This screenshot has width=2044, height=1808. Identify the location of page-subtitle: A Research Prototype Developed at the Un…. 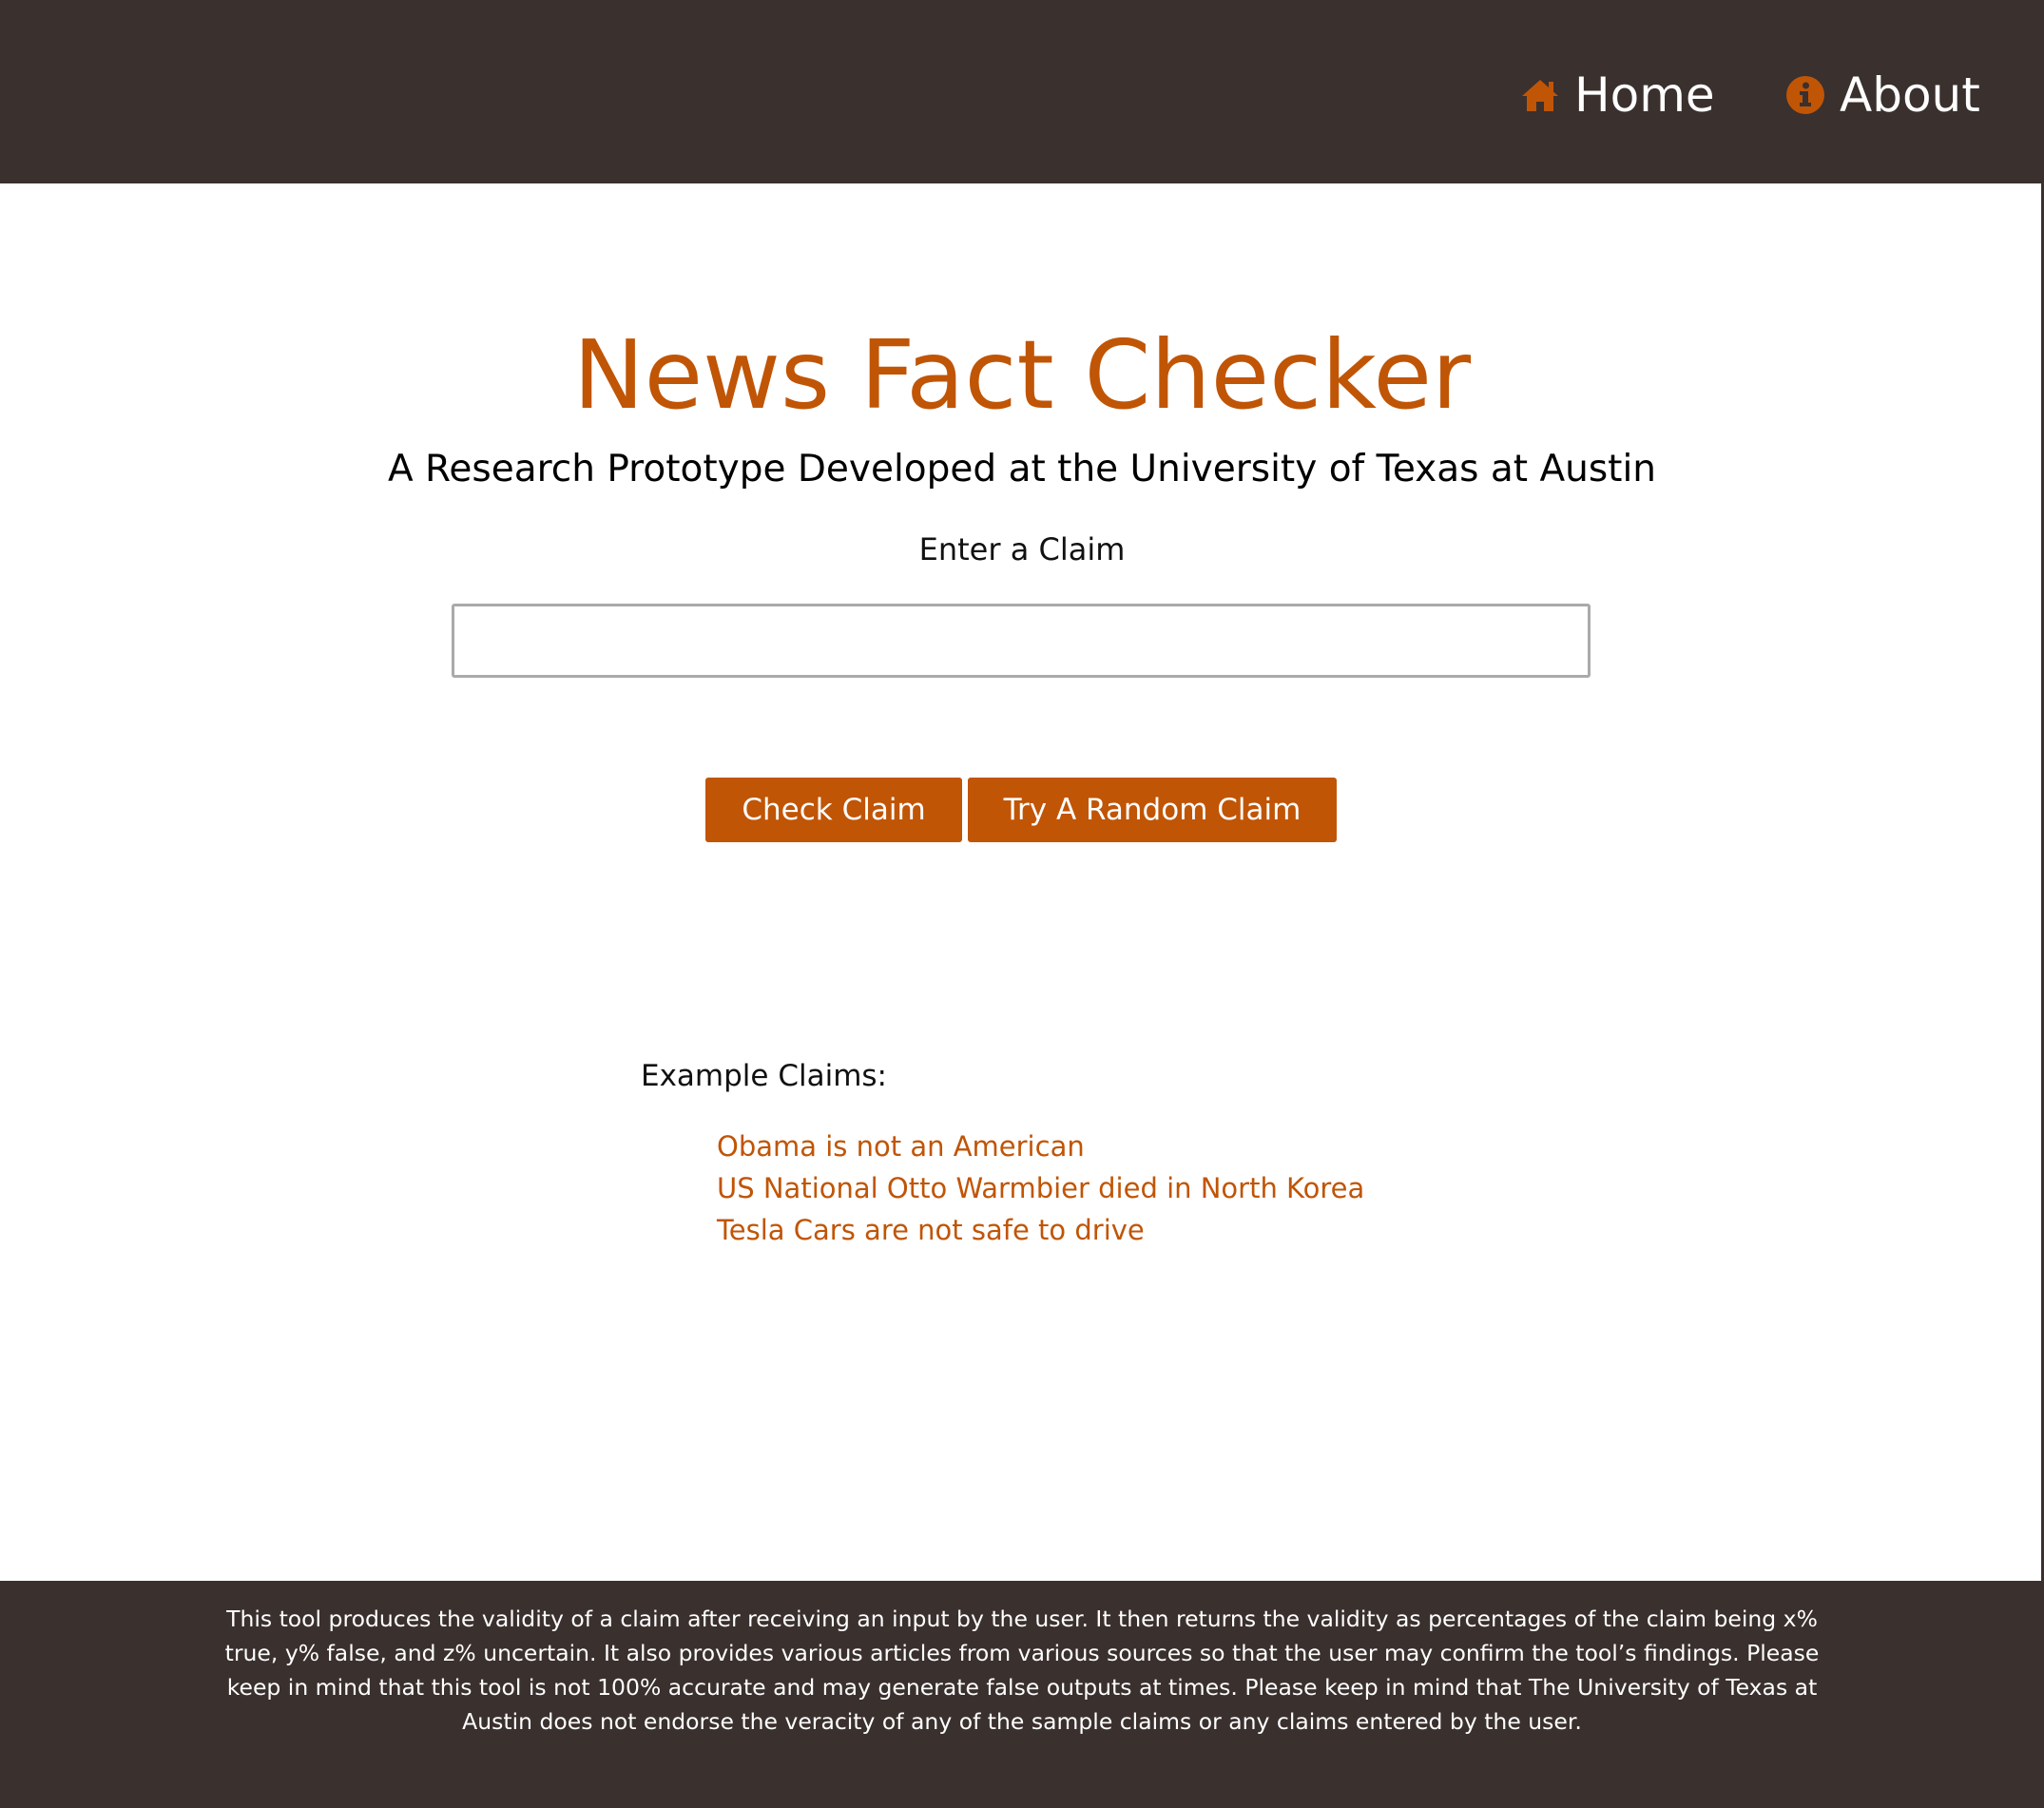
(1022, 469).